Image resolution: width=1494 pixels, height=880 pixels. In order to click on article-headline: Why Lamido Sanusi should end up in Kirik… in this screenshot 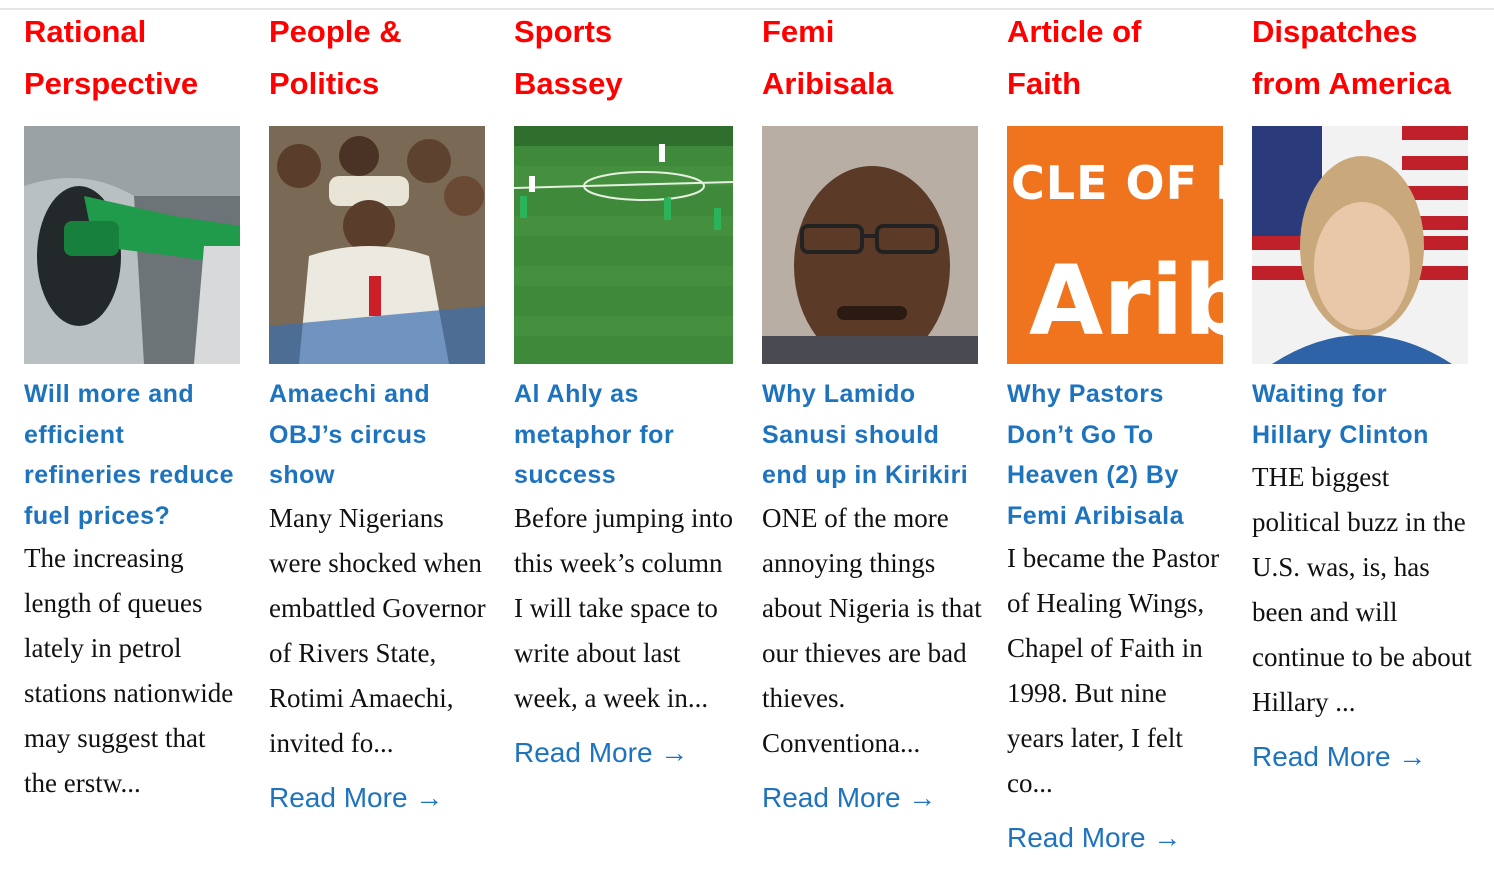, I will do `click(872, 435)`.